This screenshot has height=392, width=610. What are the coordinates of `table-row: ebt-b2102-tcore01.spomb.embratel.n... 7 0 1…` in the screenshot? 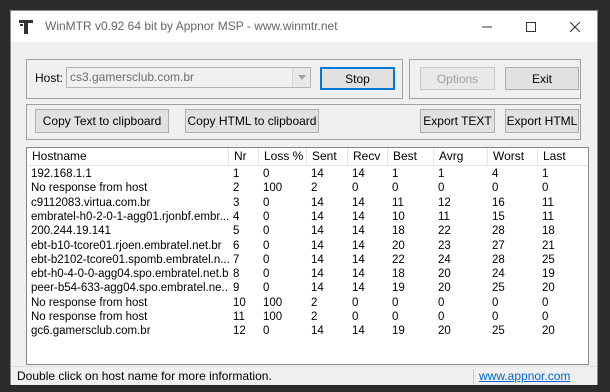 It's located at (307, 260).